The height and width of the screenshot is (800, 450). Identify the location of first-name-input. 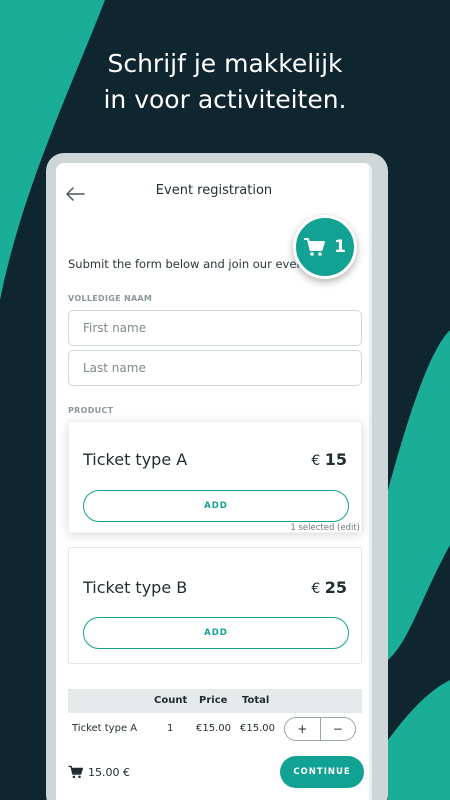
(215, 328).